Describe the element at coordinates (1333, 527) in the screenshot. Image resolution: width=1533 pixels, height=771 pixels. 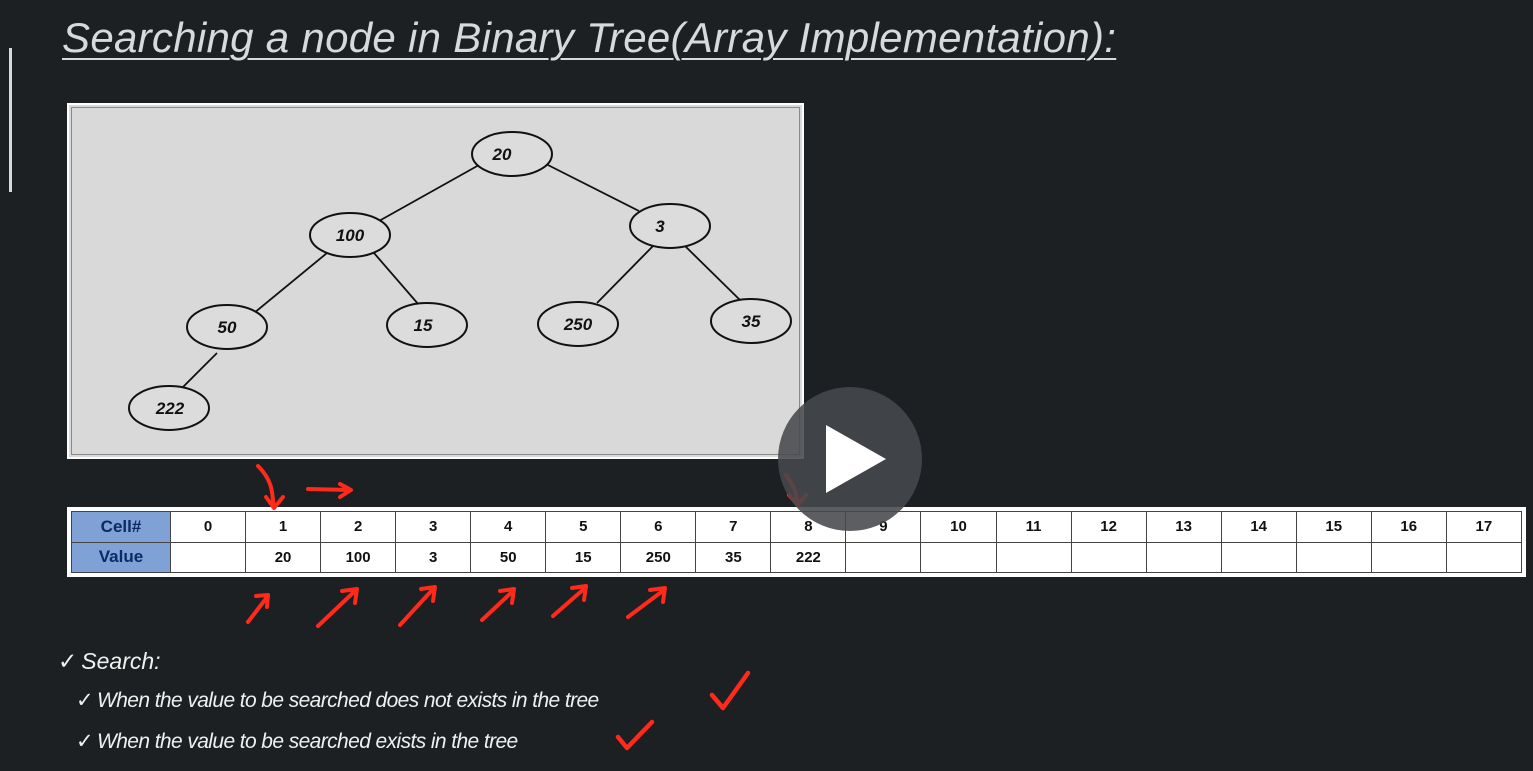
I see `cell-index: 15` at that location.